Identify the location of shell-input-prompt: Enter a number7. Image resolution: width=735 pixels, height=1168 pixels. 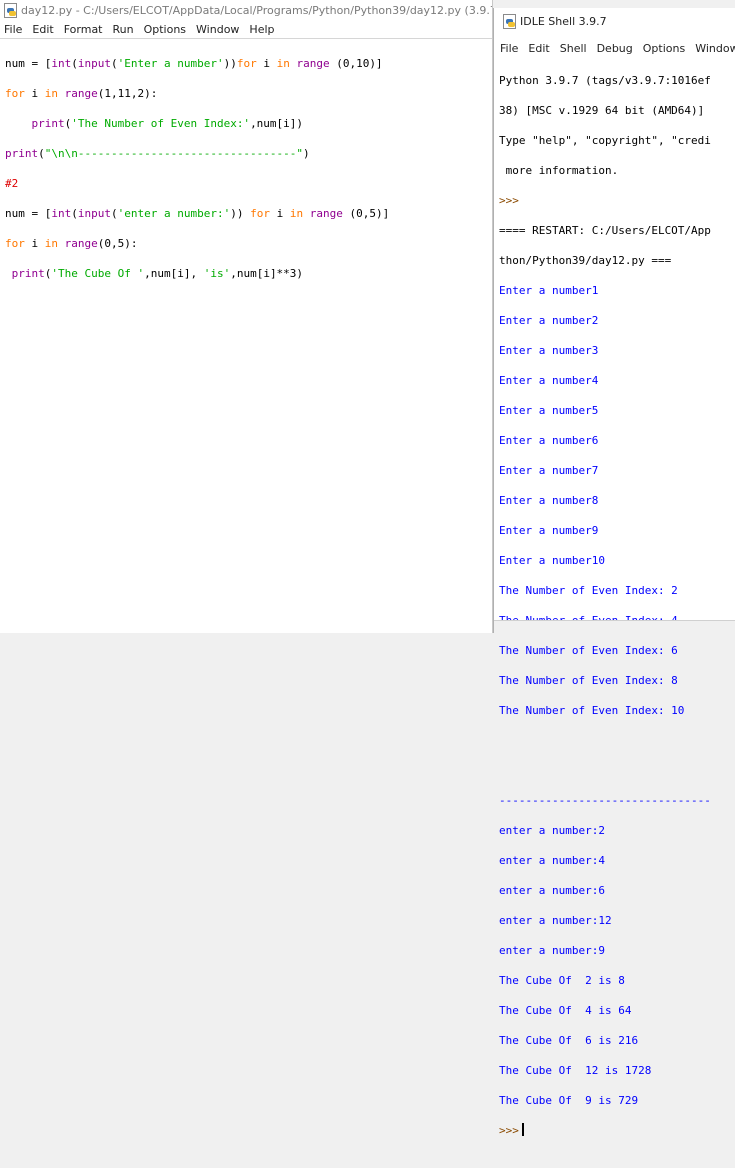
(549, 470).